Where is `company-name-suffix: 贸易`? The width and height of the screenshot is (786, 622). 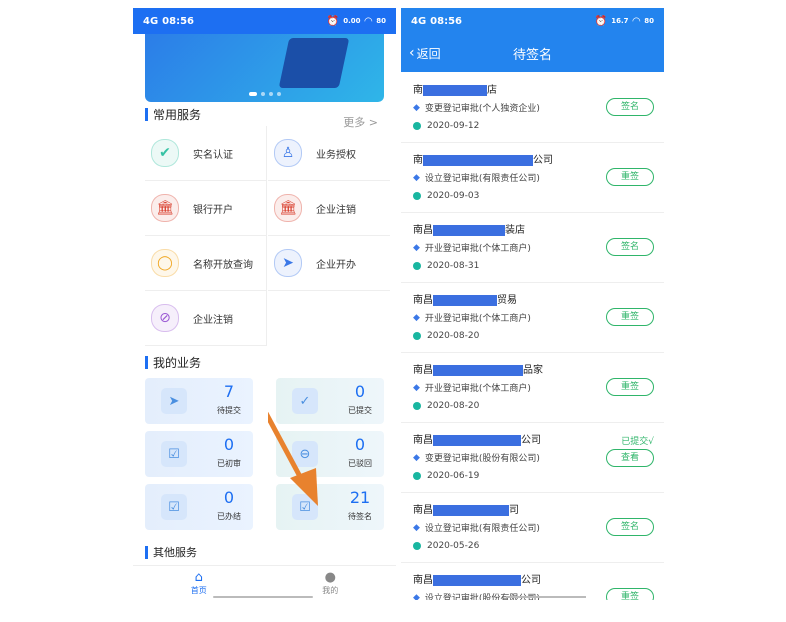 company-name-suffix: 贸易 is located at coordinates (507, 300).